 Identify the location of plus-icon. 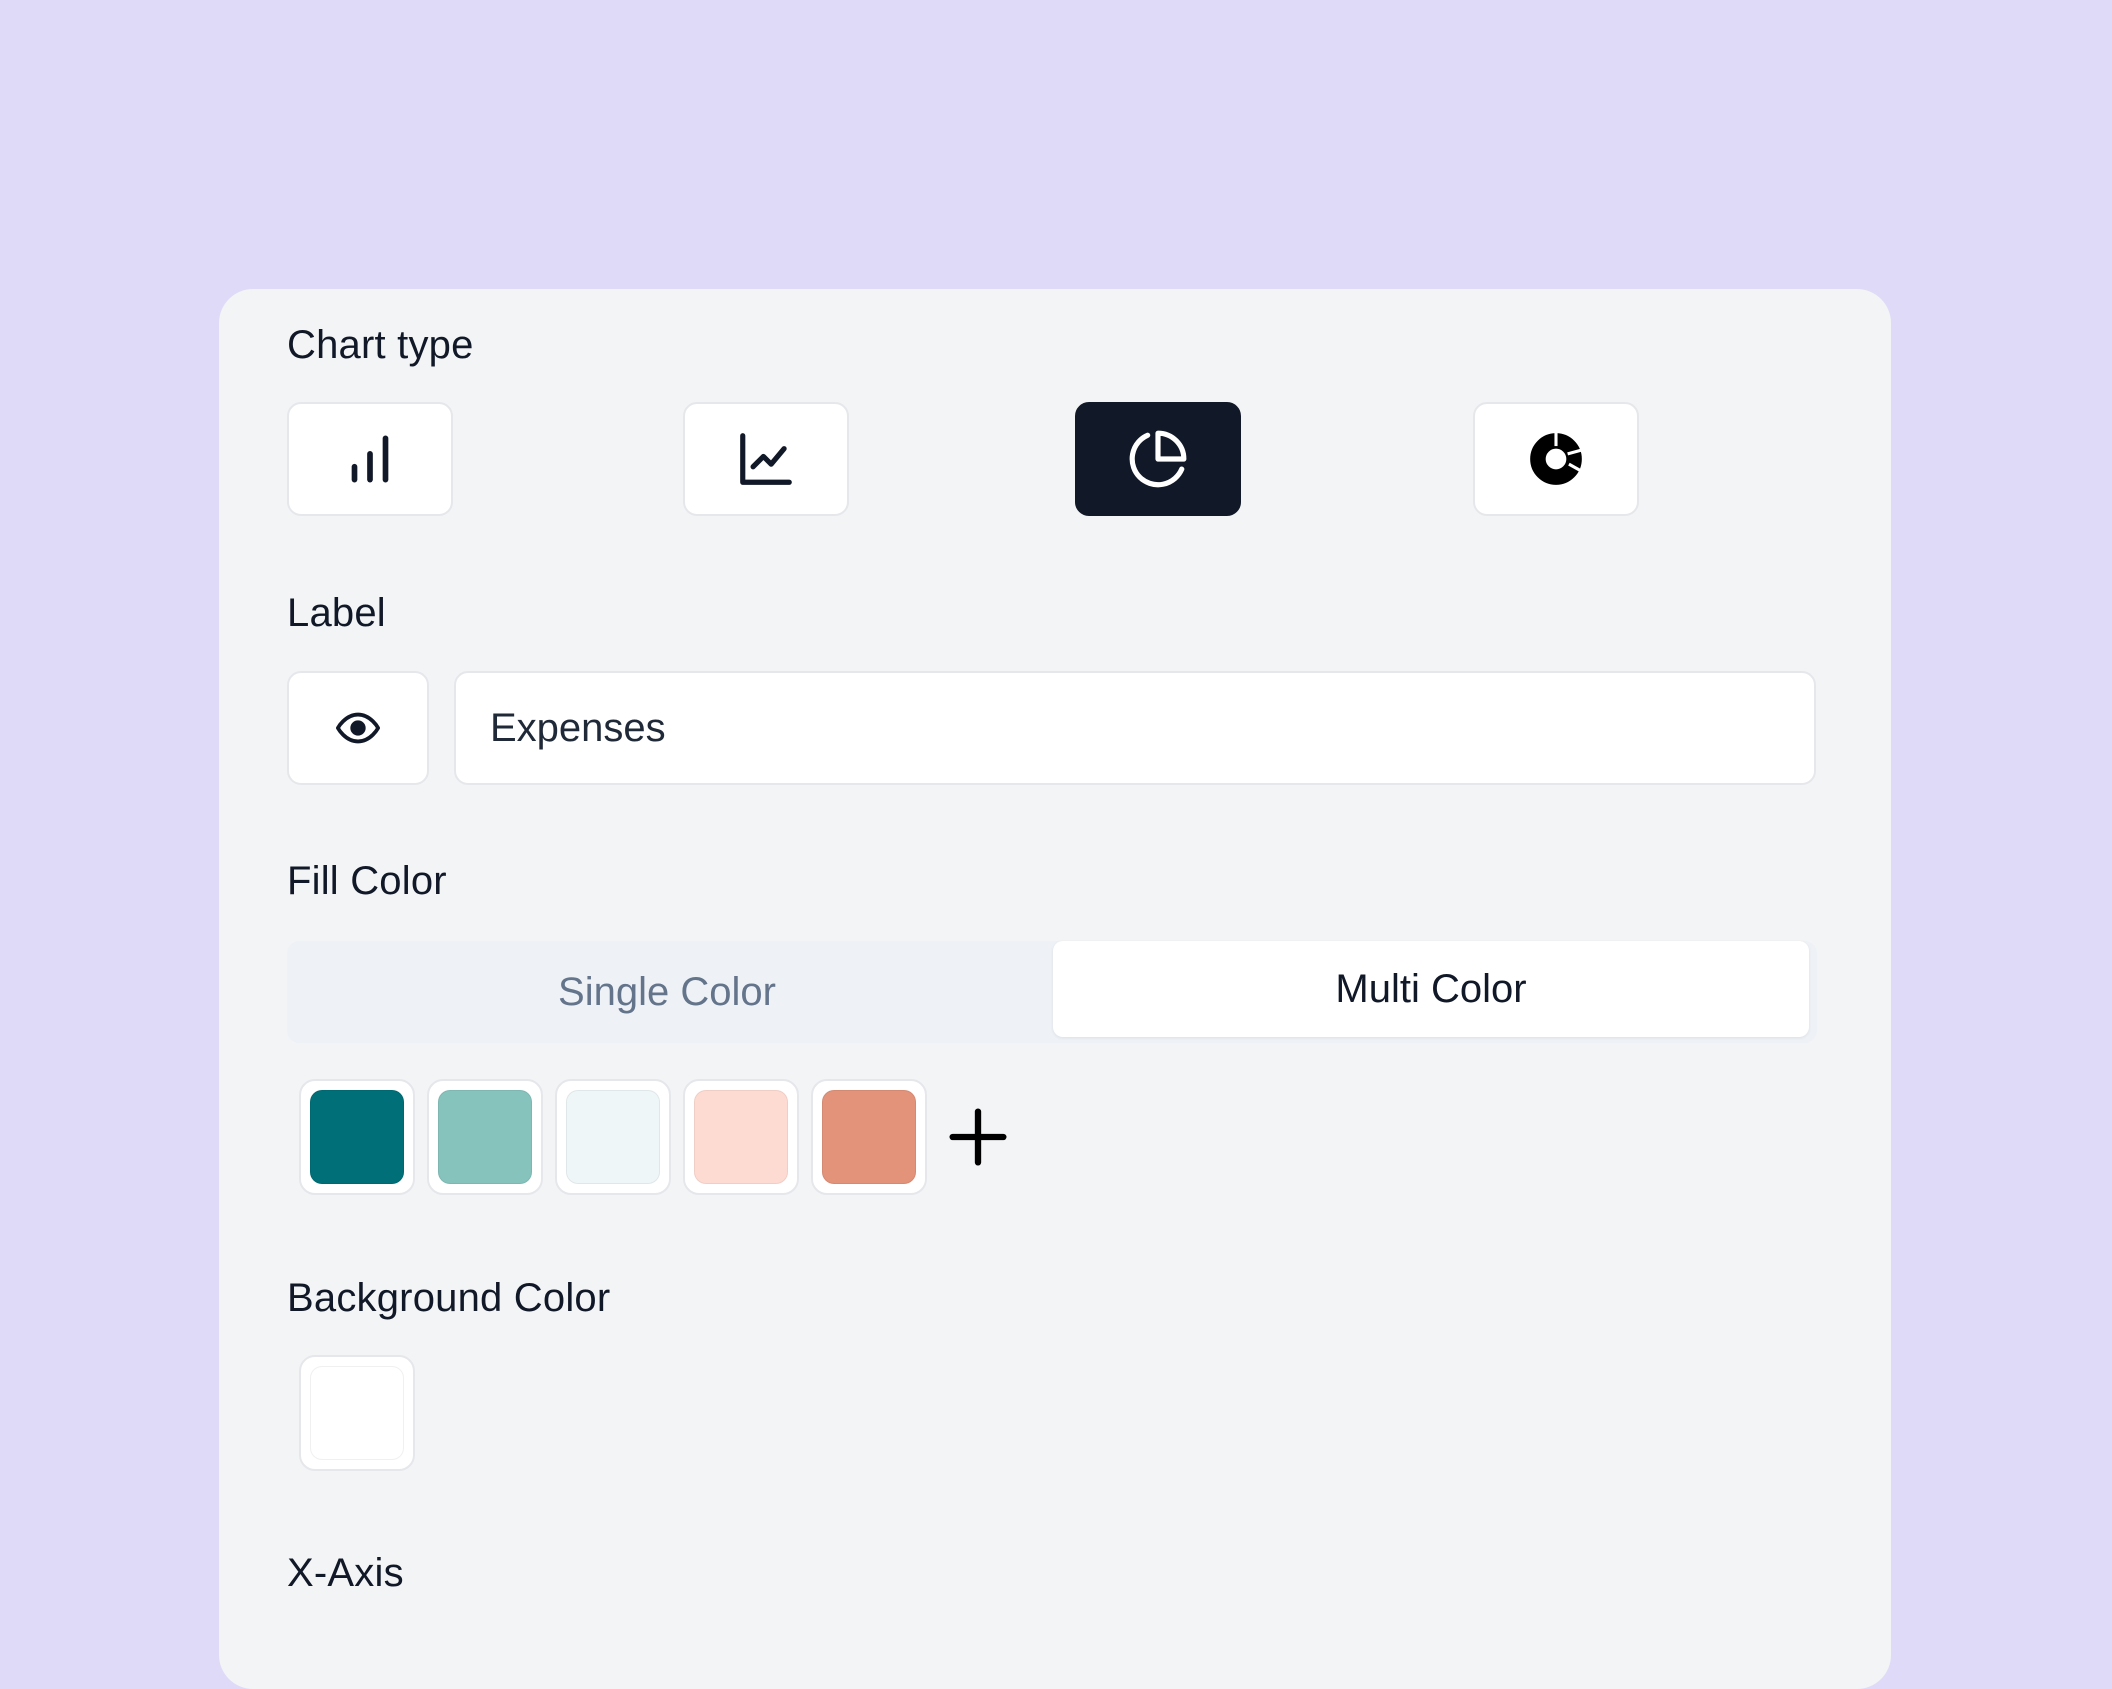
(978, 1137).